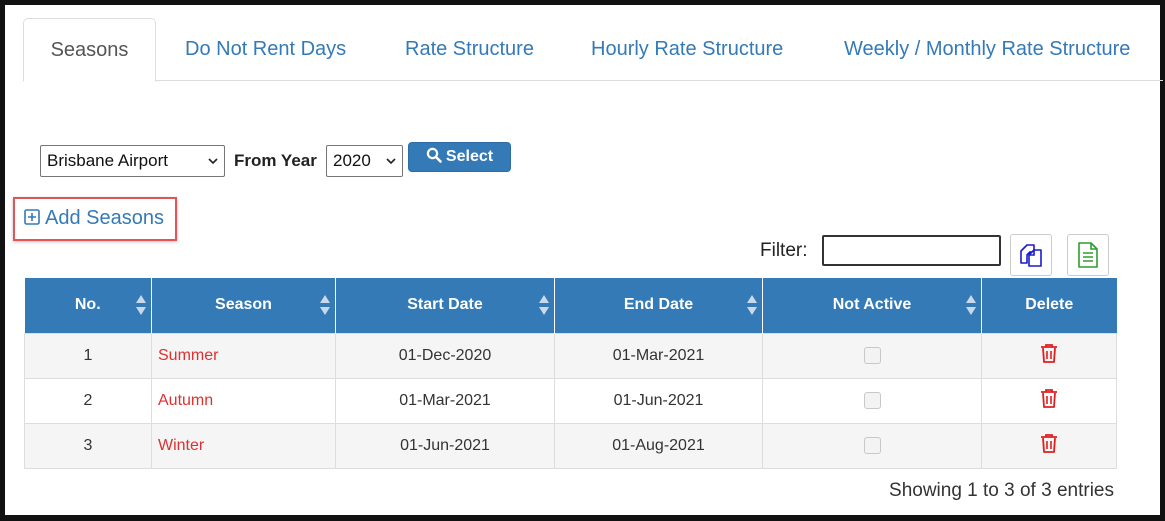 The image size is (1165, 521). I want to click on column-header-label: Delete, so click(1049, 305).